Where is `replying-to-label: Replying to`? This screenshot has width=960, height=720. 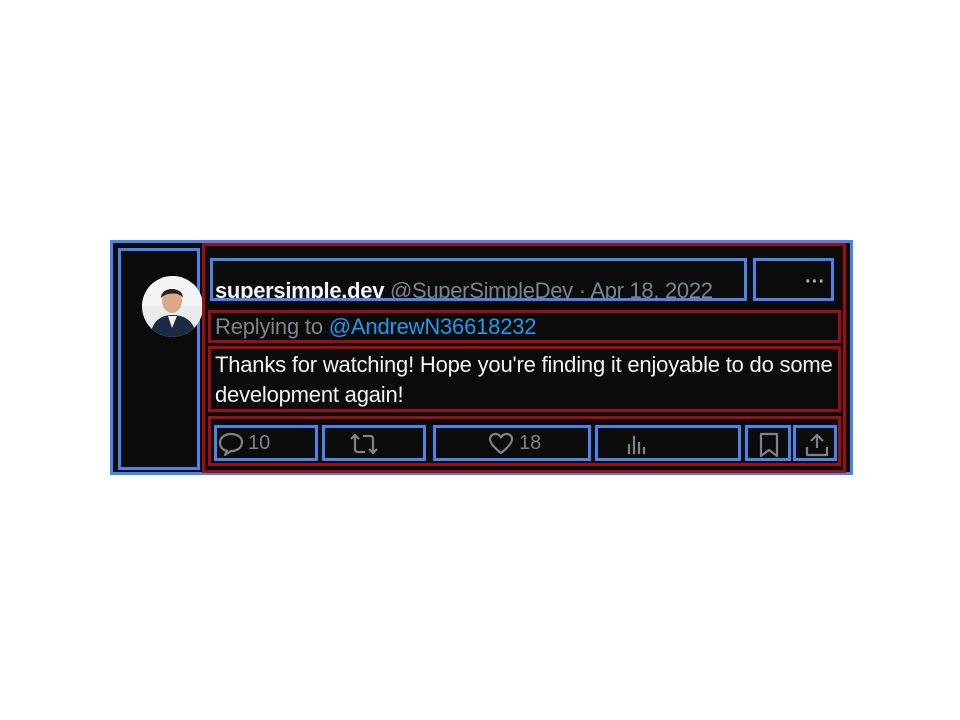 replying-to-label: Replying to is located at coordinates (269, 326).